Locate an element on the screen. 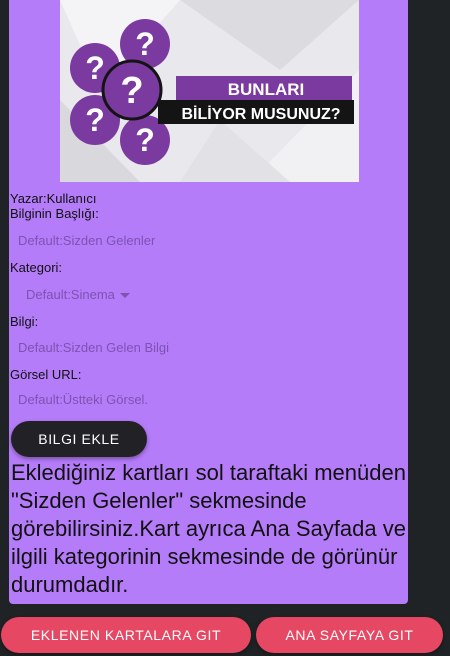 The image size is (450, 656). banner-title-line1: BUNLARI is located at coordinates (266, 89).